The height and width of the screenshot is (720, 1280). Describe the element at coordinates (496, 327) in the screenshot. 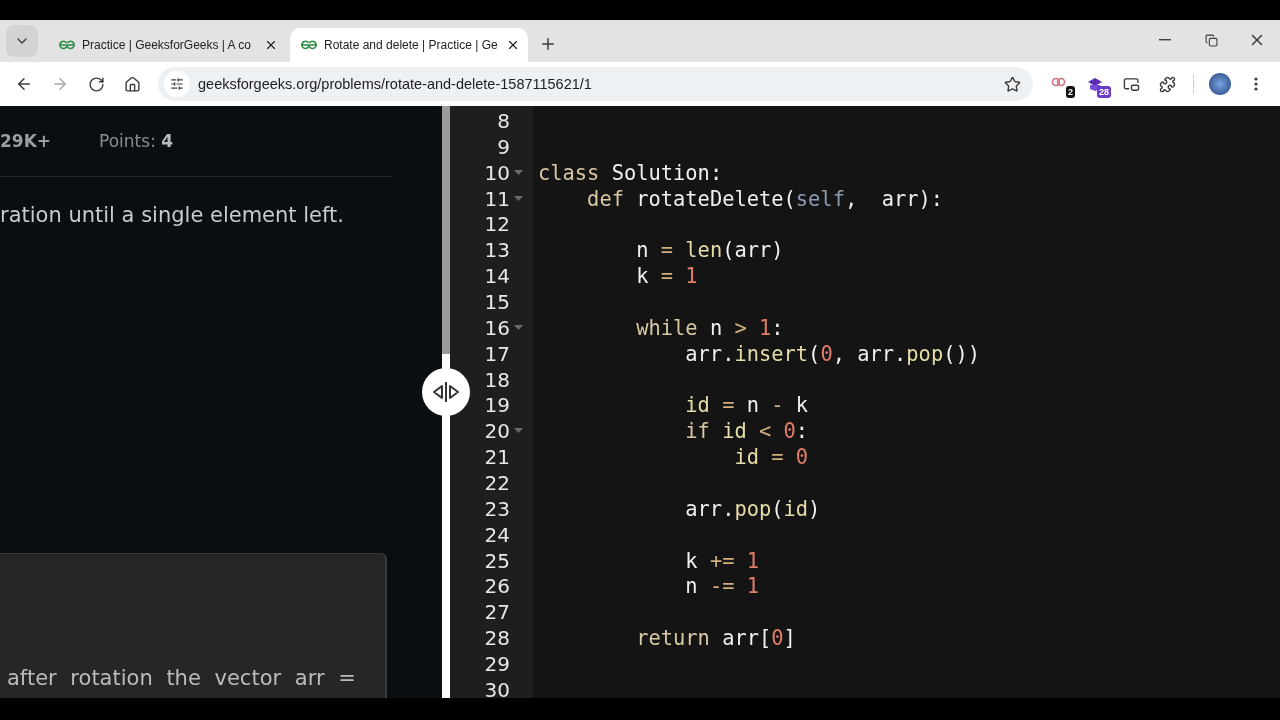

I see `line-number: 16` at that location.